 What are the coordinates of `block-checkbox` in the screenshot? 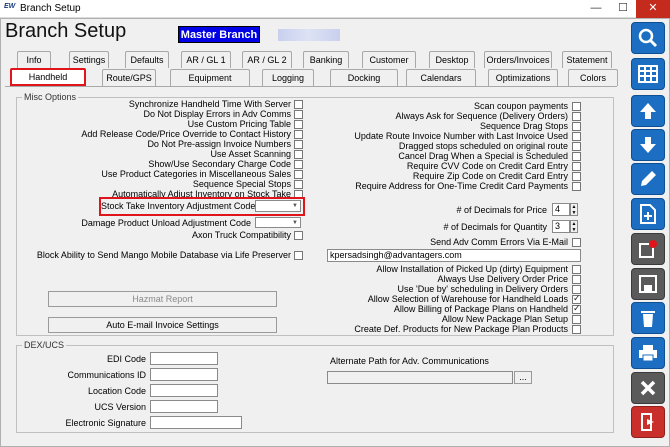 It's located at (298, 255).